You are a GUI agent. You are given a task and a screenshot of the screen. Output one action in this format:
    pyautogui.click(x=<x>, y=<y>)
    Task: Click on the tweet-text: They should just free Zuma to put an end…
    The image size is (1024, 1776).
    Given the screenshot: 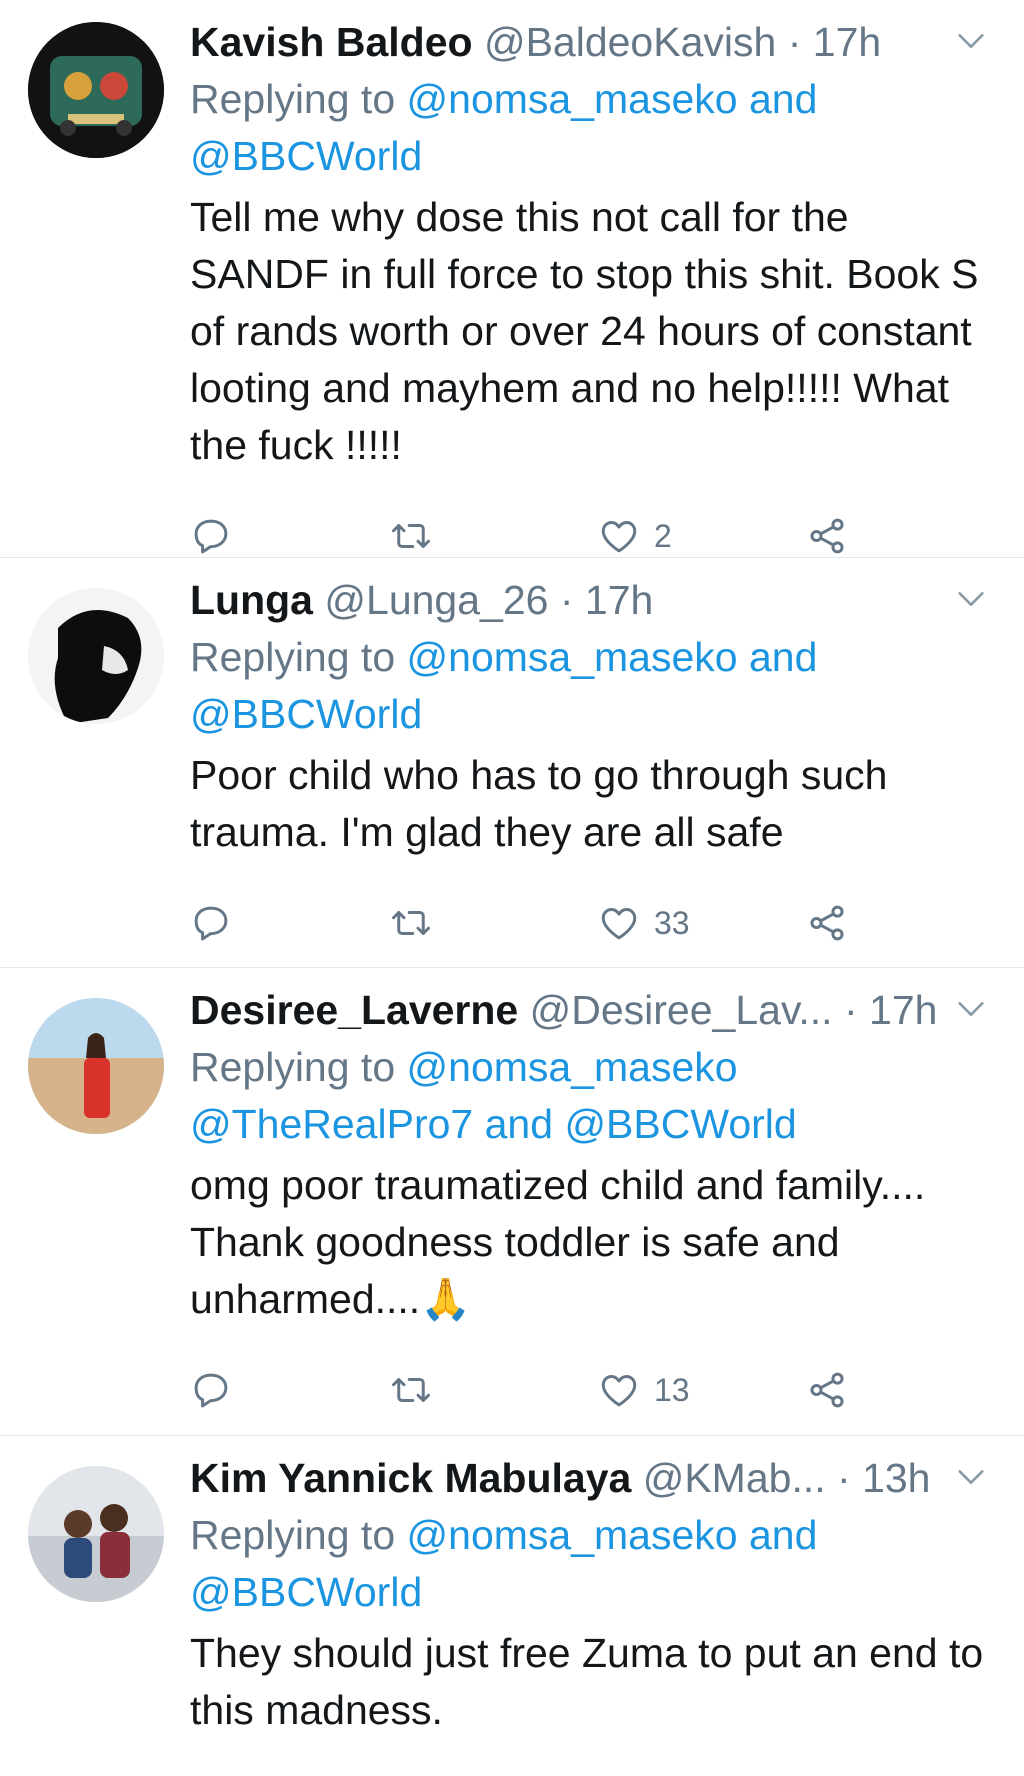 What is the action you would take?
    pyautogui.click(x=587, y=1681)
    